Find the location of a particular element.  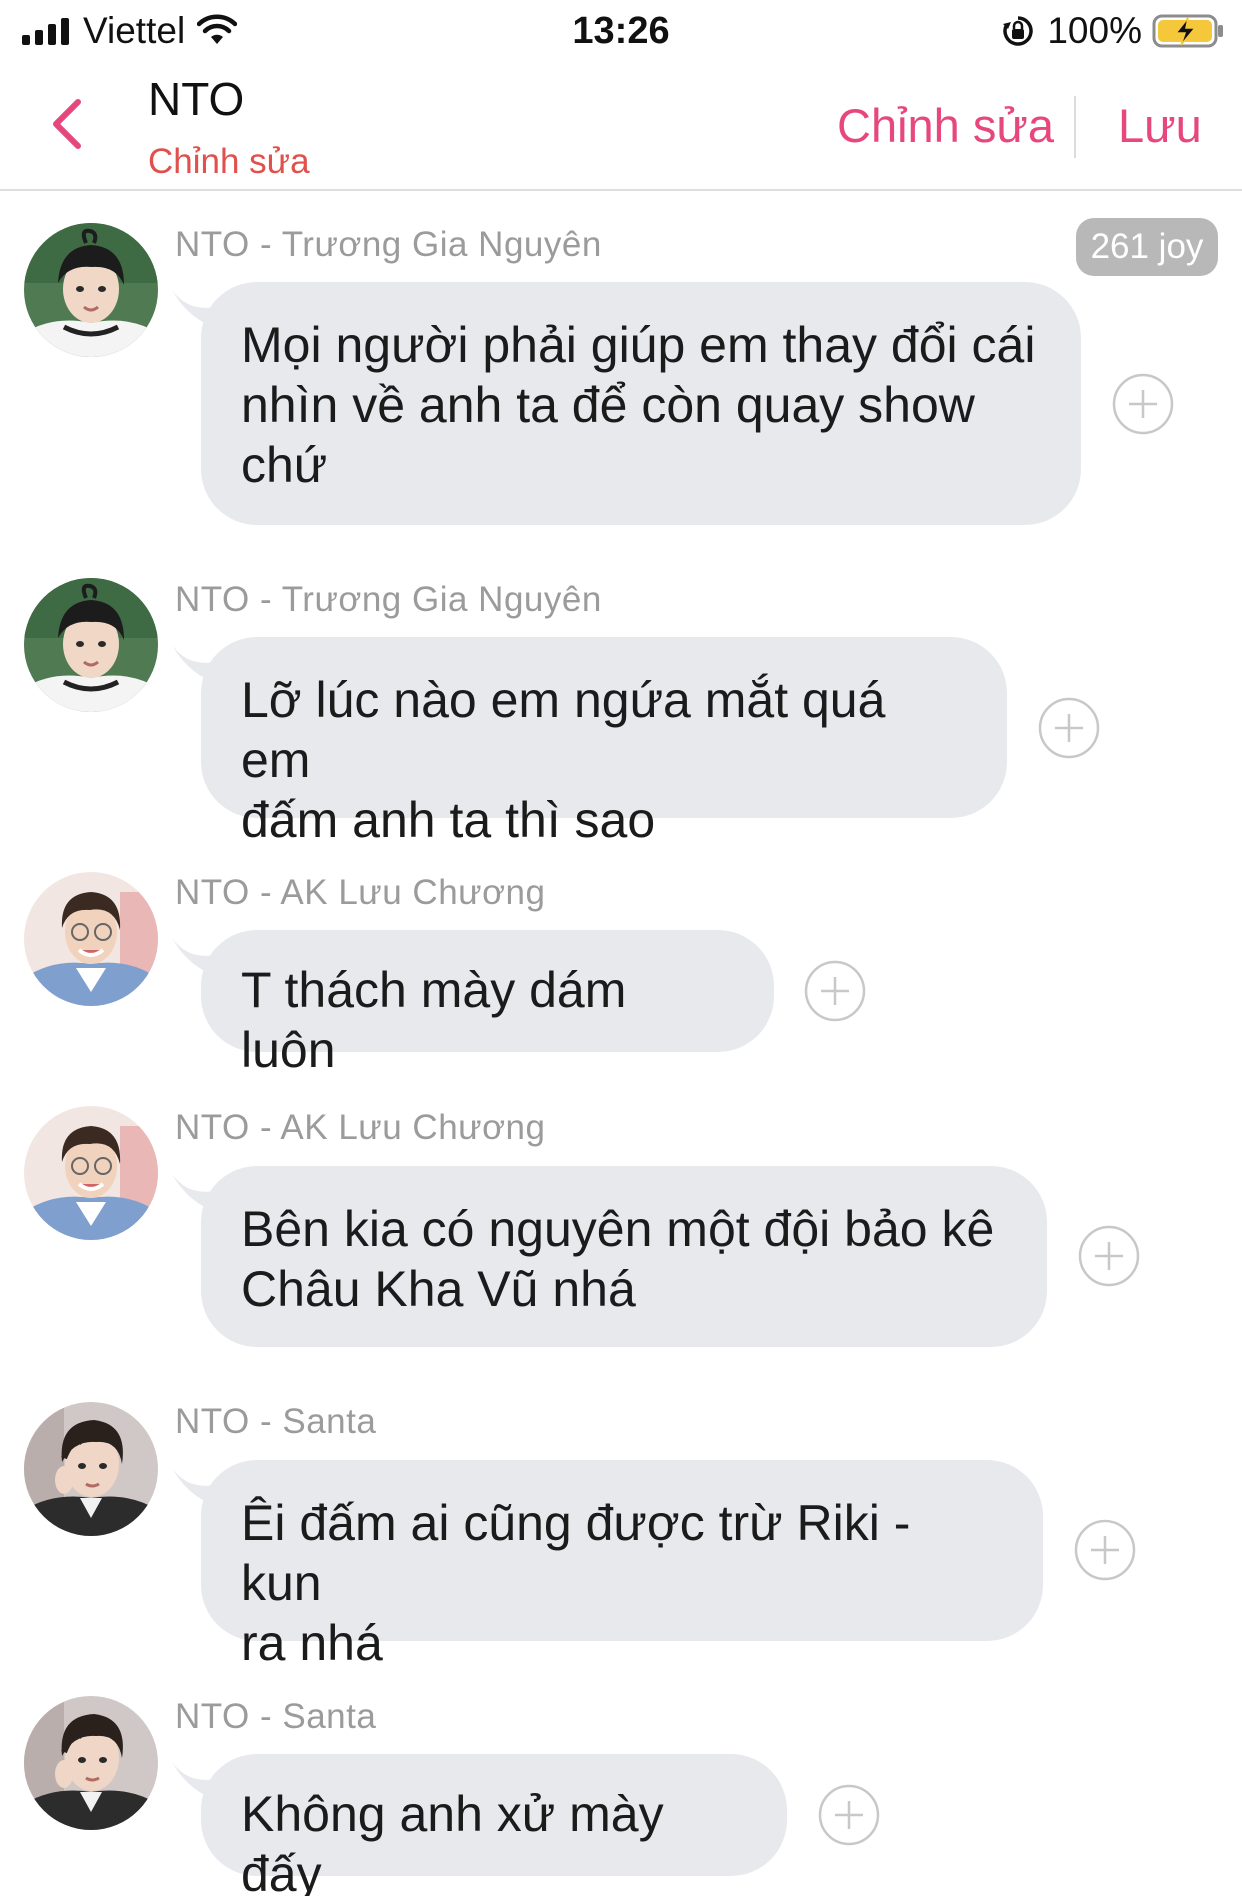

save-button: Lưu is located at coordinates (1160, 125).